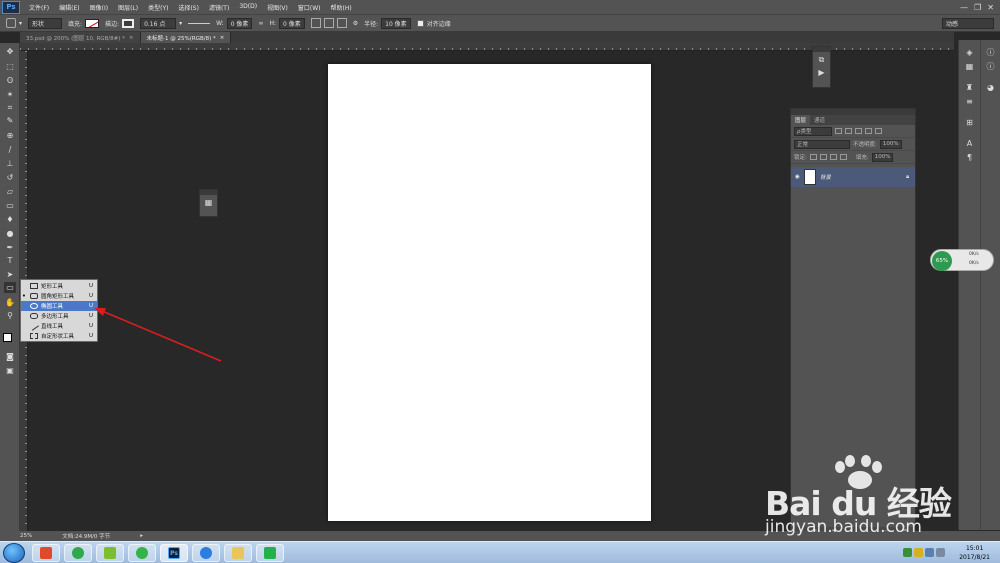  I want to click on color-icon: ◕, so click(990, 87).